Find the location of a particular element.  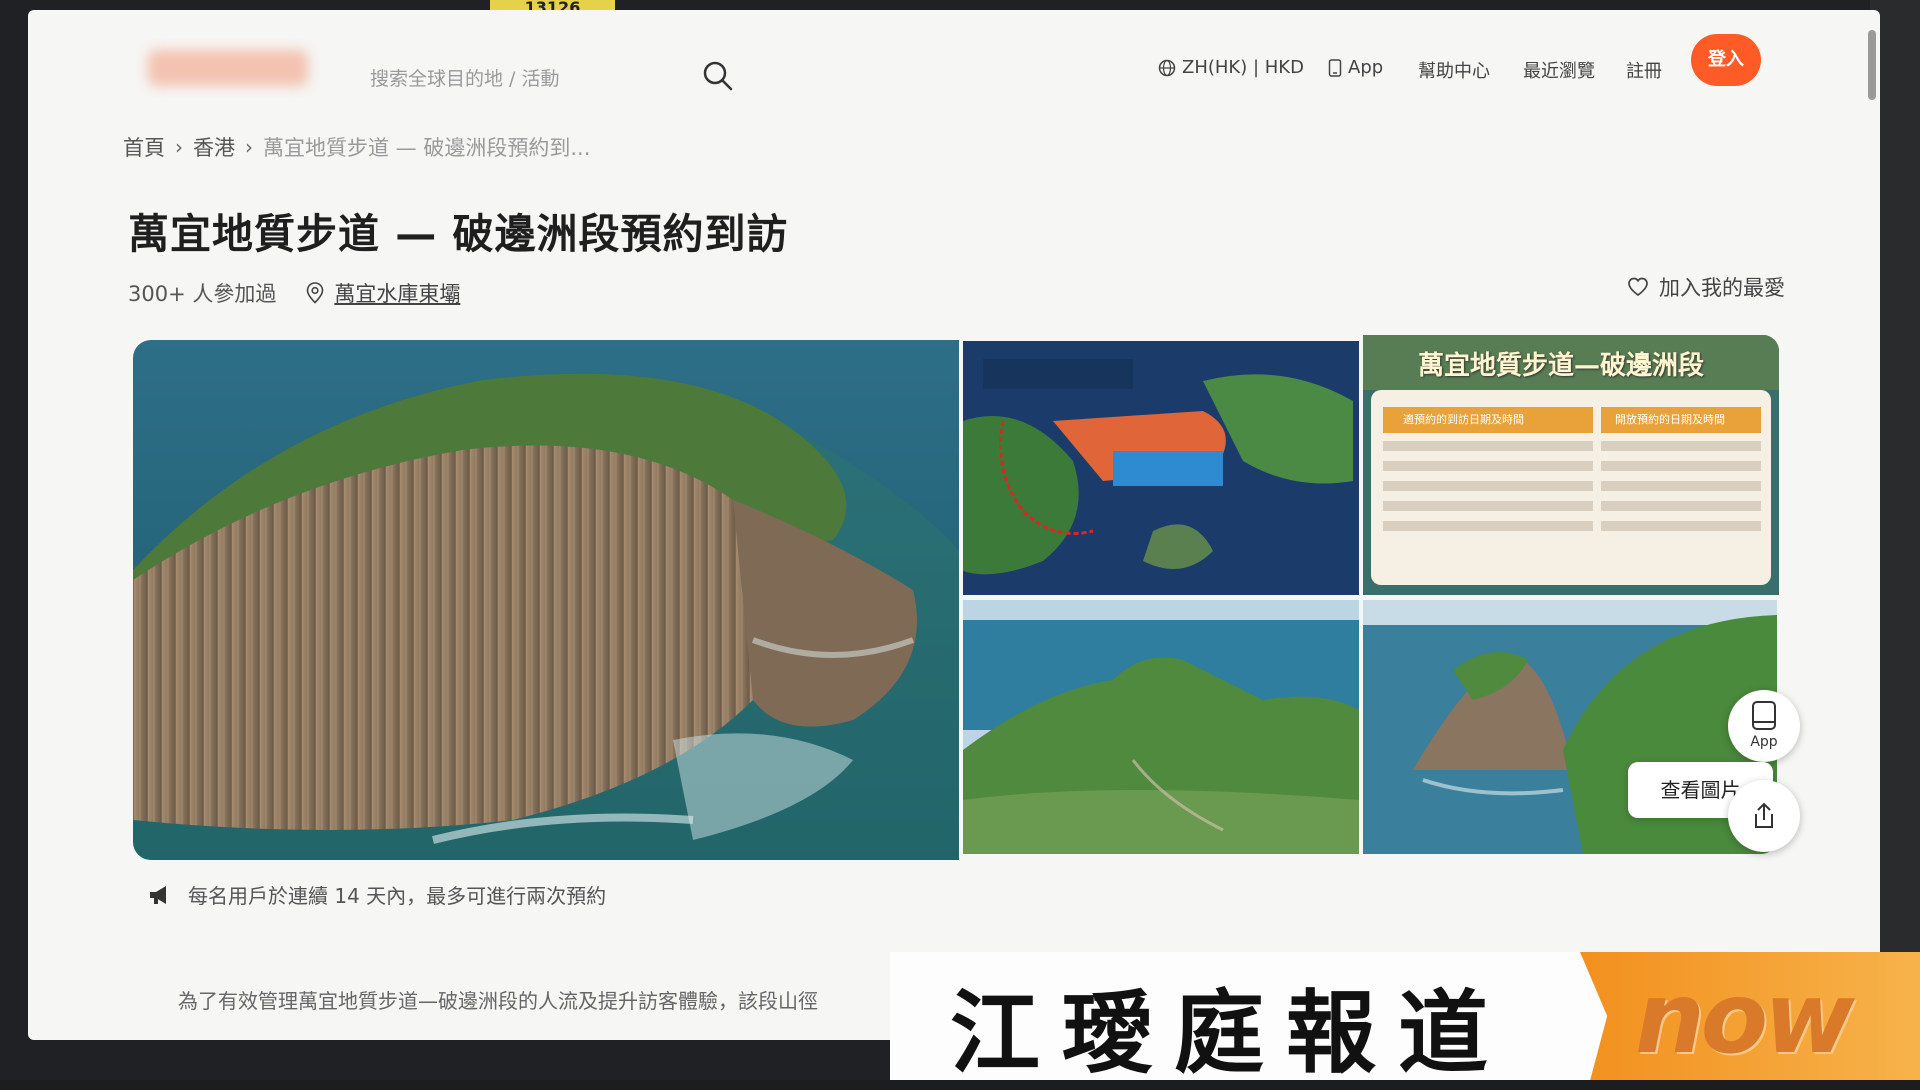

share-button is located at coordinates (1764, 816).